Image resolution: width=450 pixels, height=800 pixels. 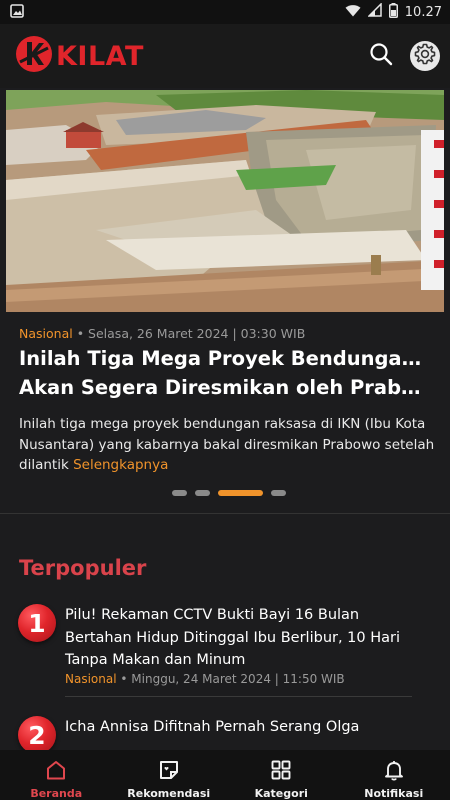 I want to click on app-header: KILAT, so click(x=225, y=56).